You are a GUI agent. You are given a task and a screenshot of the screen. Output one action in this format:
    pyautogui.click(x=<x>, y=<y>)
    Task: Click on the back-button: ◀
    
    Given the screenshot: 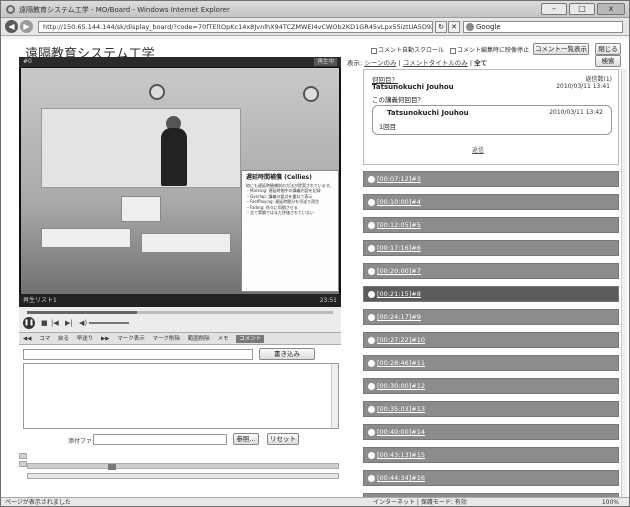 What is the action you would take?
    pyautogui.click(x=11, y=26)
    